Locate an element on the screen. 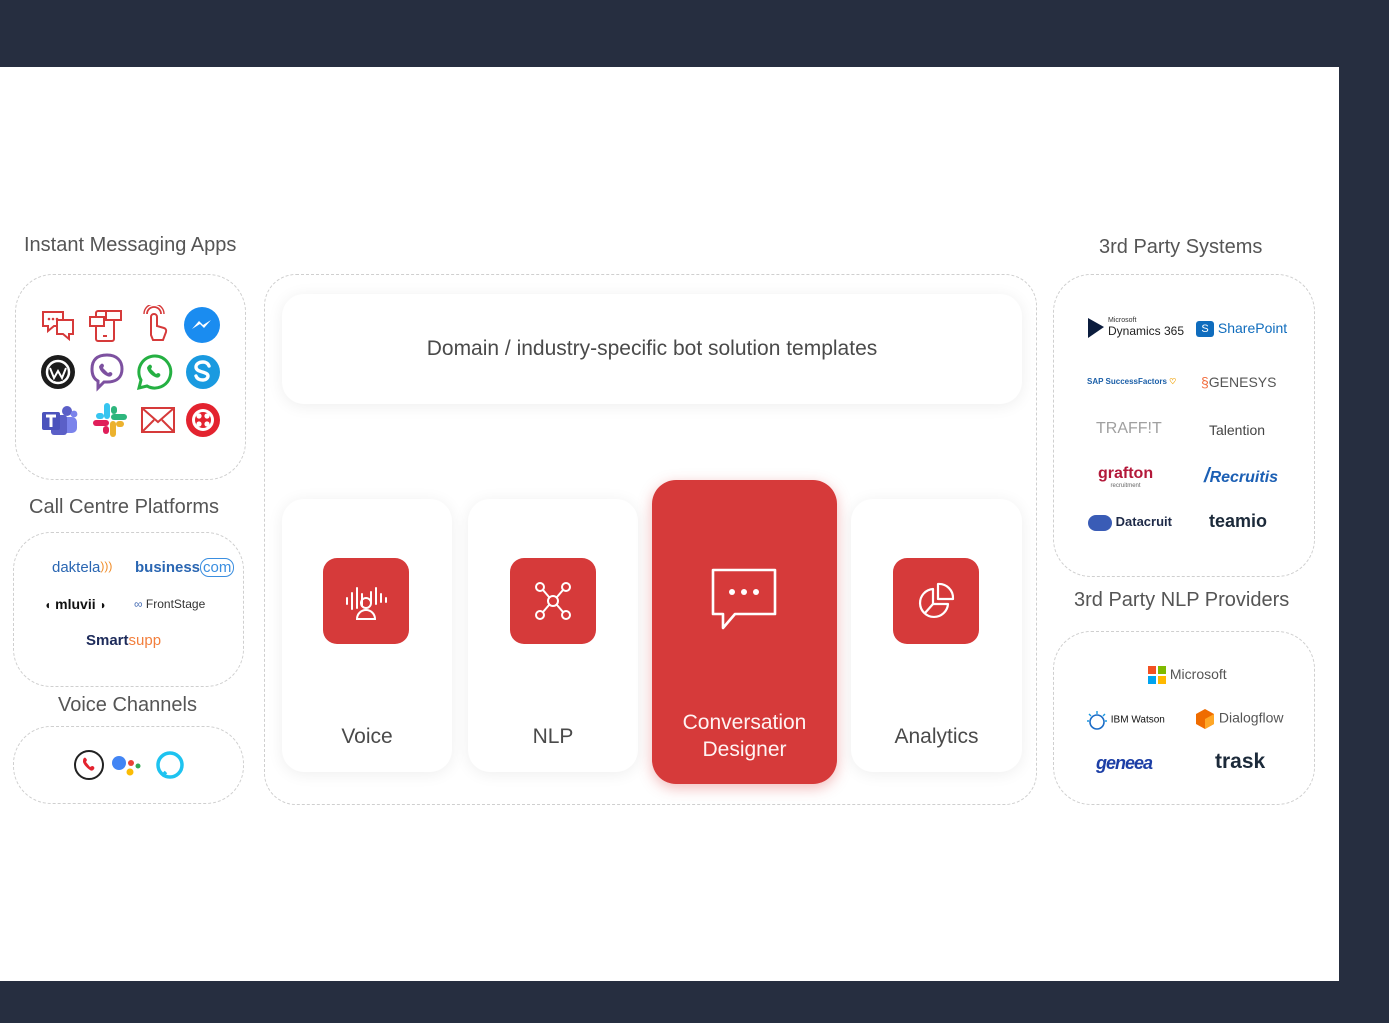 The image size is (1389, 1023). nlp-module-icon-tile is located at coordinates (553, 601).